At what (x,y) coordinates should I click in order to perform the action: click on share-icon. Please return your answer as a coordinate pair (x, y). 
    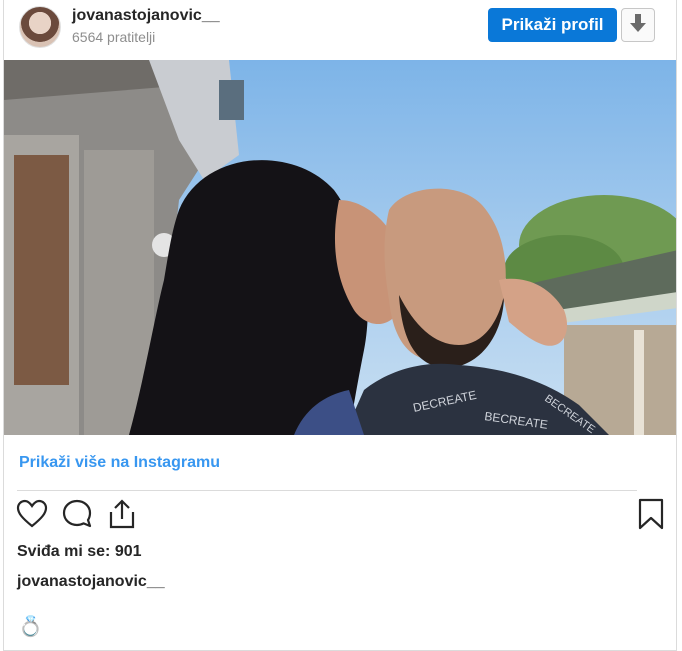
    Looking at the image, I should click on (122, 516).